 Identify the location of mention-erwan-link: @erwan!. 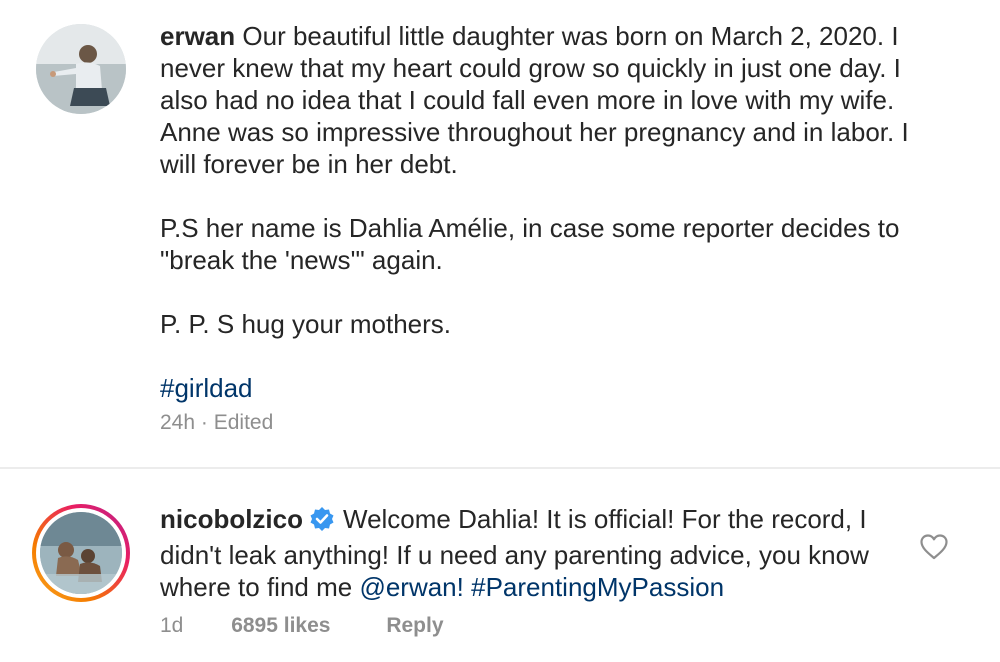
(411, 587).